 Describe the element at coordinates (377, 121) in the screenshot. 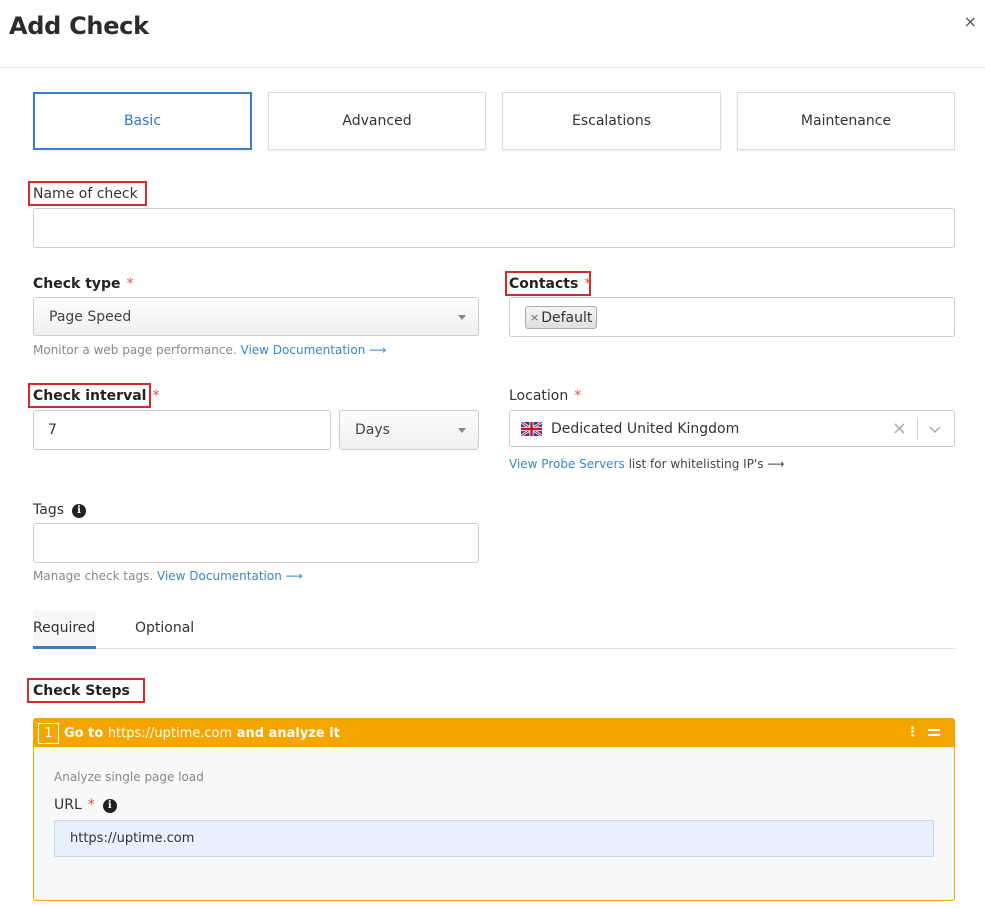

I see `tab-advanced: Advanced` at that location.